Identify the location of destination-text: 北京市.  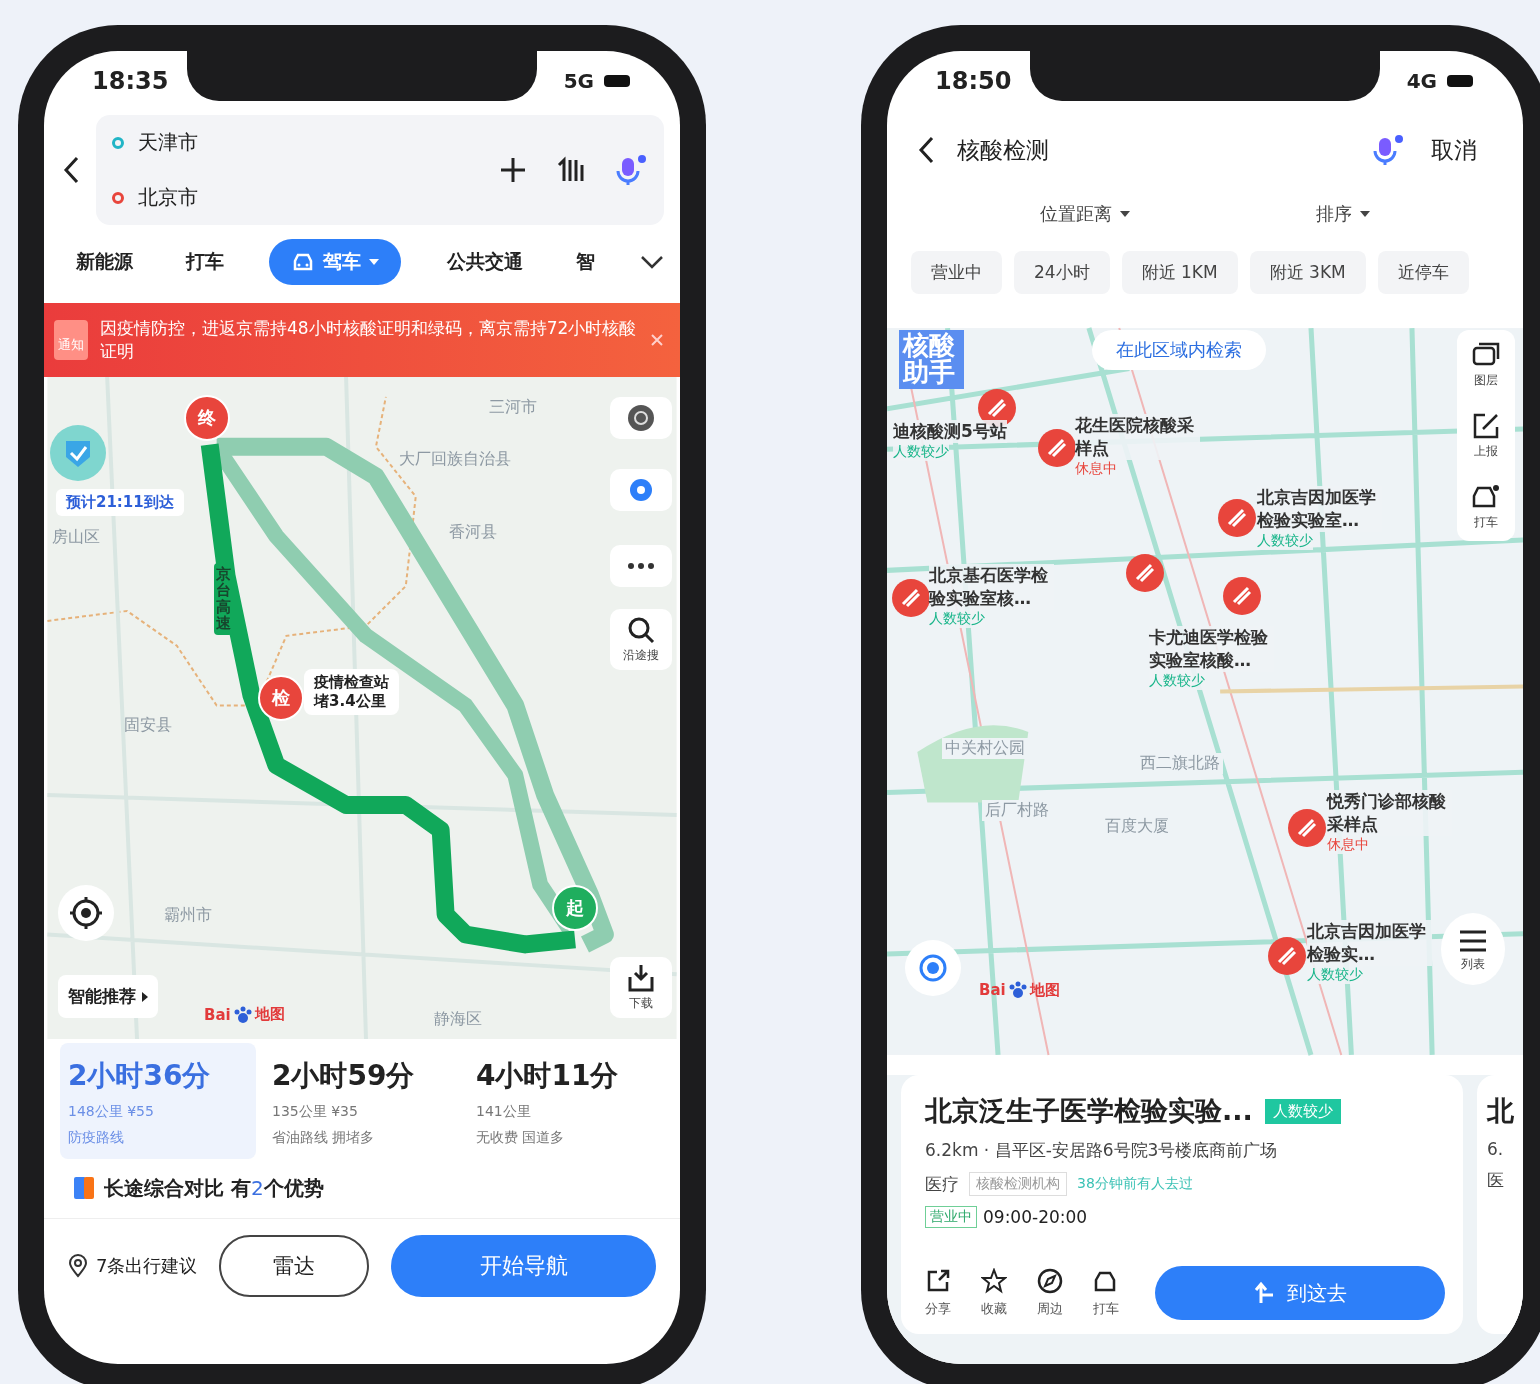
(168, 197).